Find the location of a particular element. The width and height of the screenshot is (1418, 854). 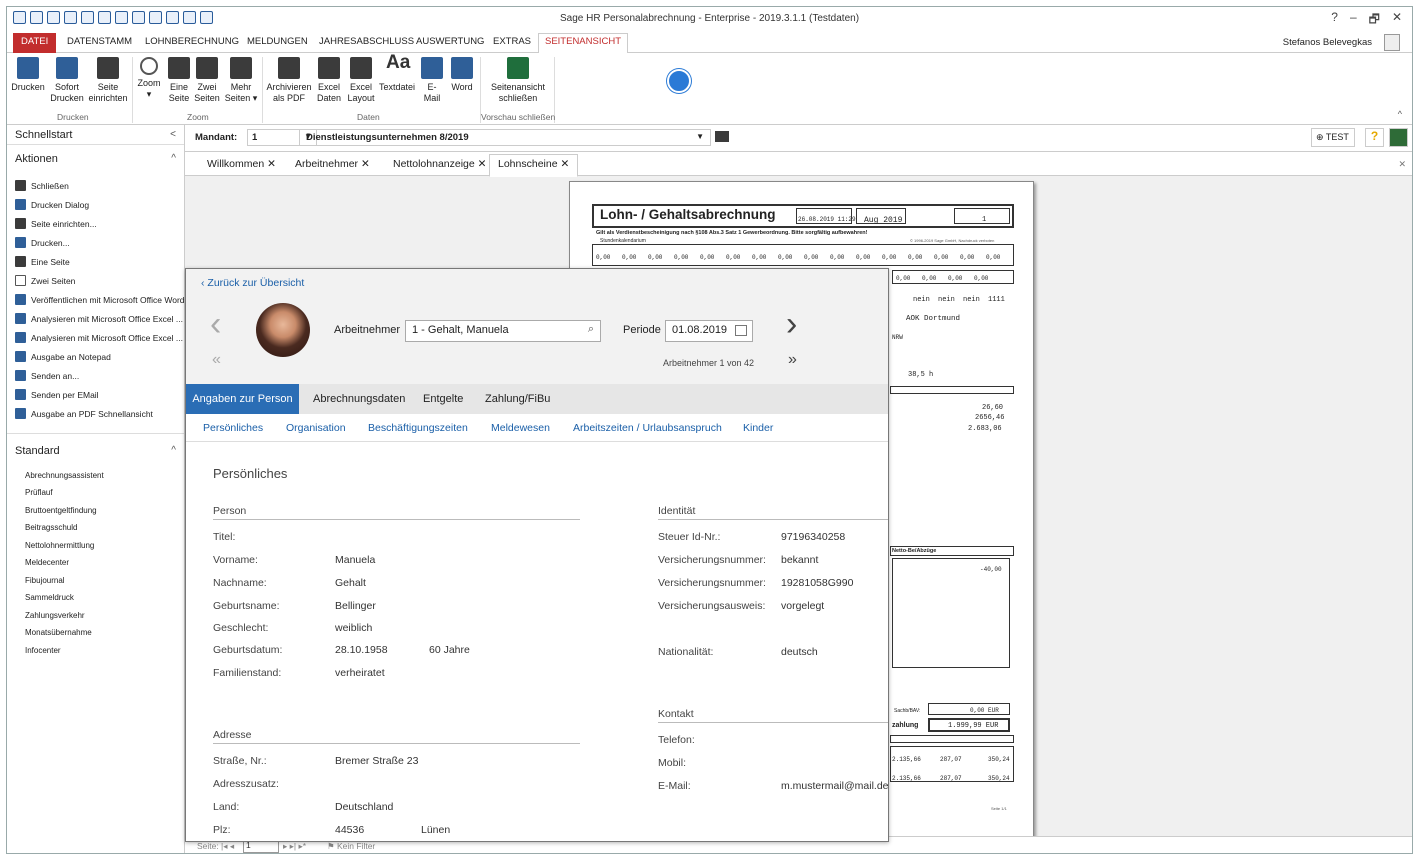

std-meldecenter: Meldecenter is located at coordinates (47, 562).